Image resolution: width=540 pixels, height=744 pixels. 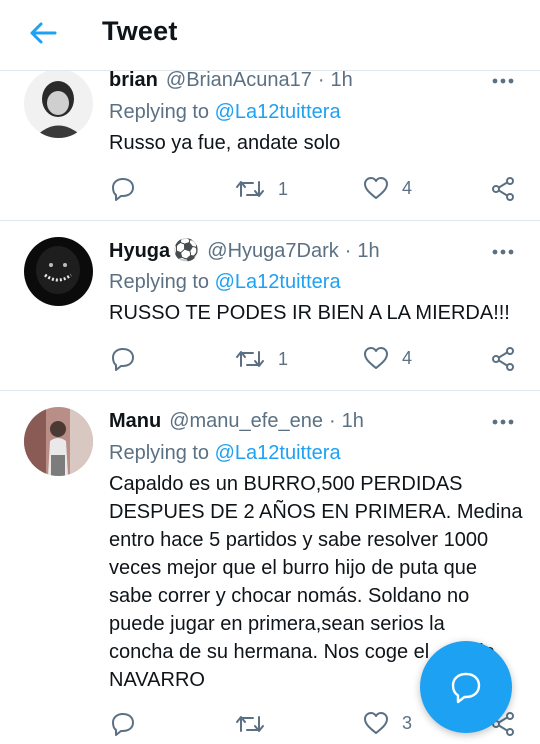 What do you see at coordinates (407, 722) in the screenshot?
I see `like-count: 3` at bounding box center [407, 722].